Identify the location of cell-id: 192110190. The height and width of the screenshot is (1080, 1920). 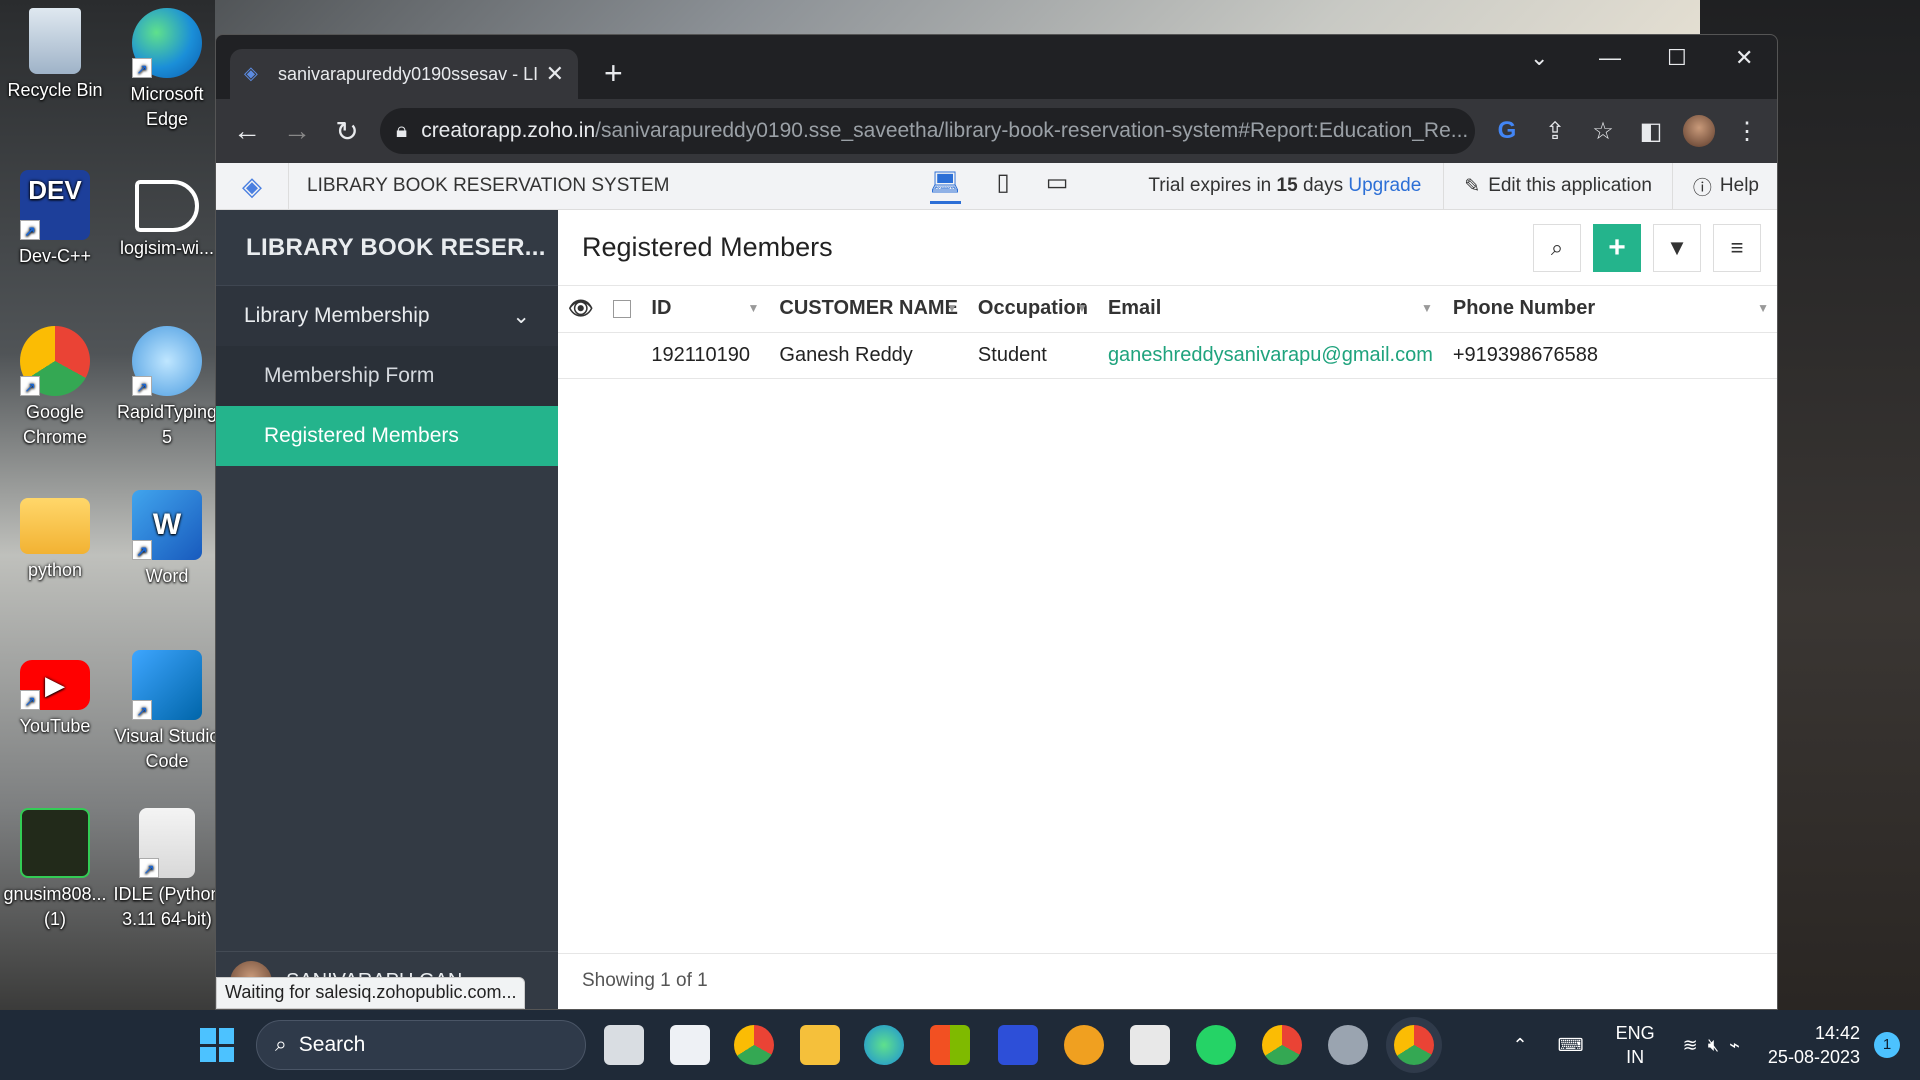
(705, 355).